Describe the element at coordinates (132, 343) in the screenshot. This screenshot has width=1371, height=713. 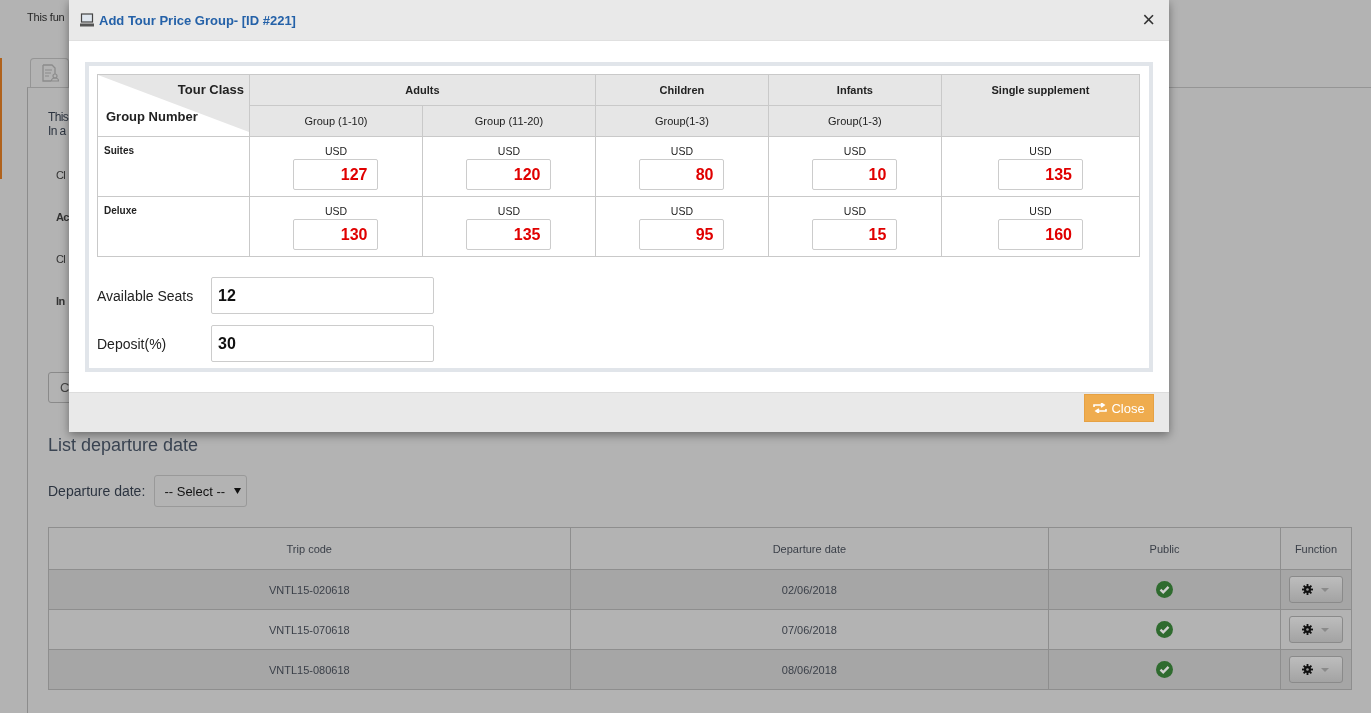
I see `field-label: Deposit(%)` at that location.